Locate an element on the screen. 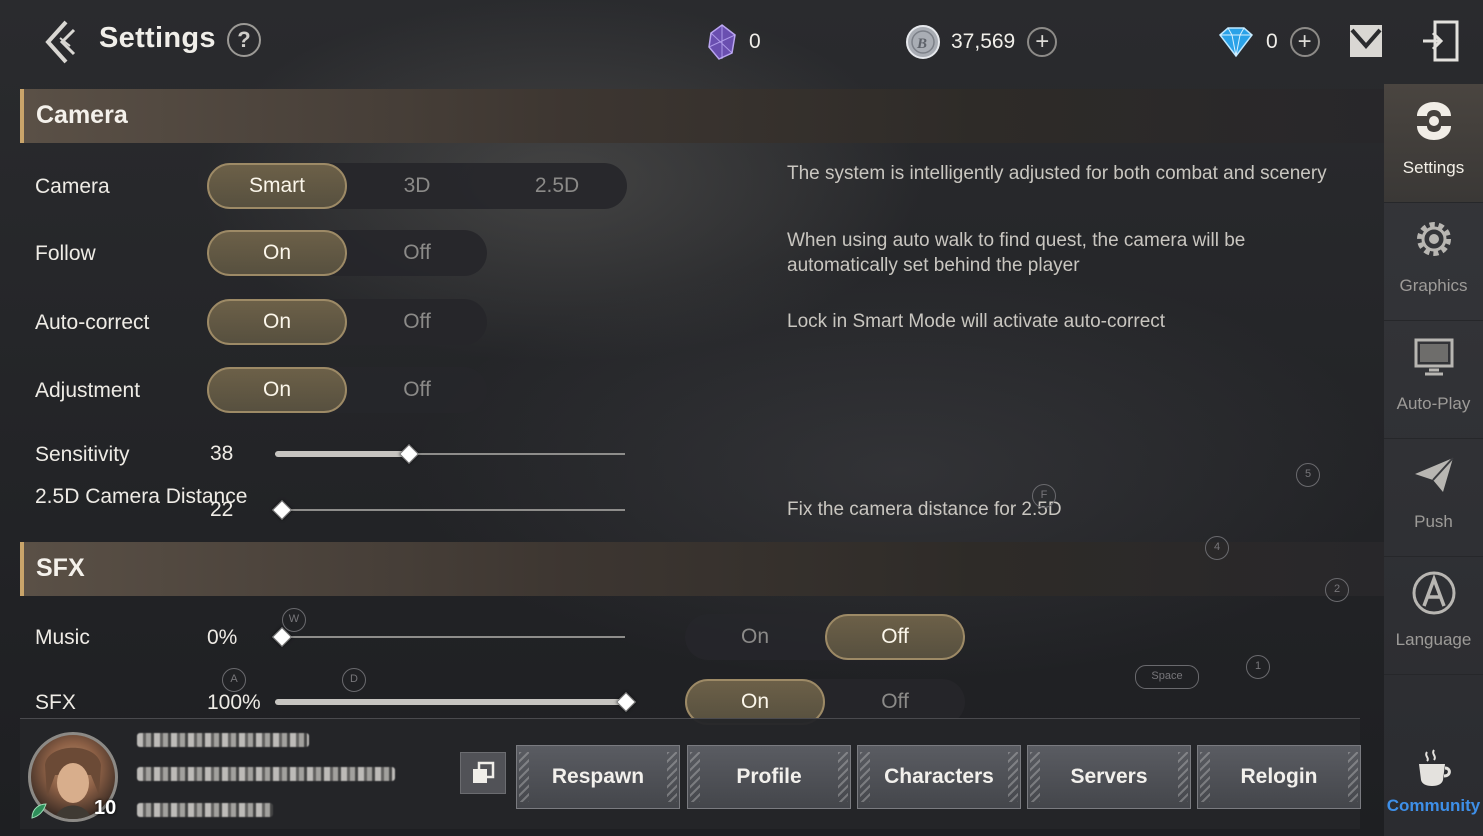  music-label: Music is located at coordinates (62, 637).